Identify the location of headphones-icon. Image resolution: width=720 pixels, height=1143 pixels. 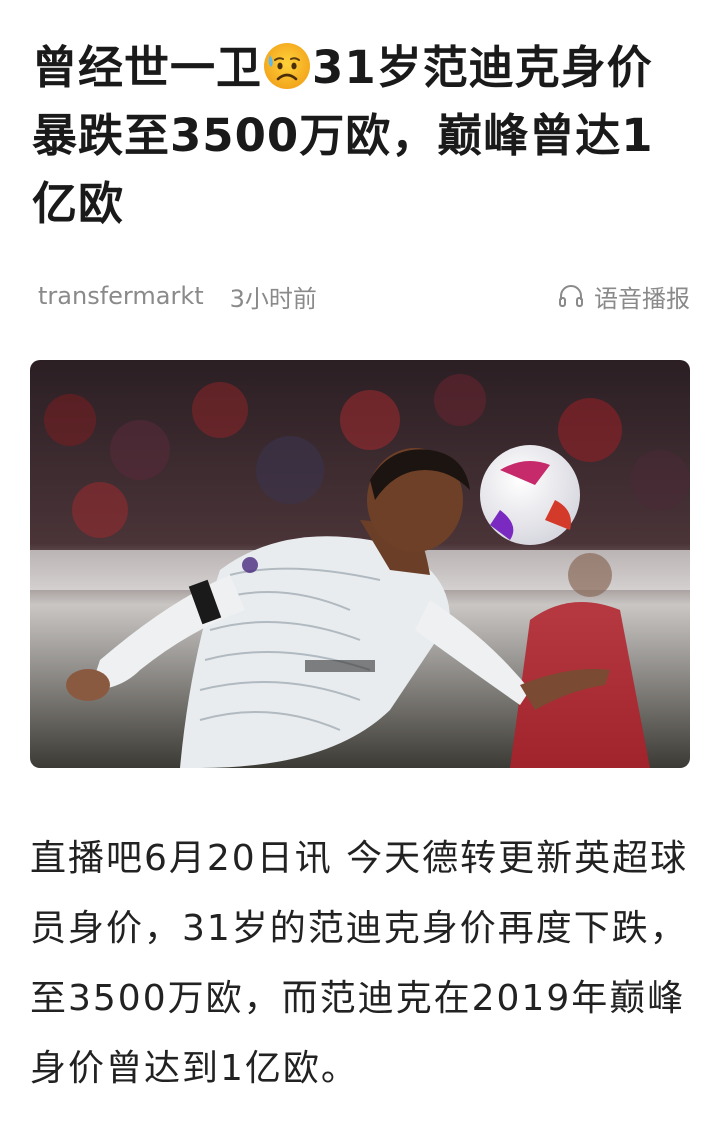
(571, 296).